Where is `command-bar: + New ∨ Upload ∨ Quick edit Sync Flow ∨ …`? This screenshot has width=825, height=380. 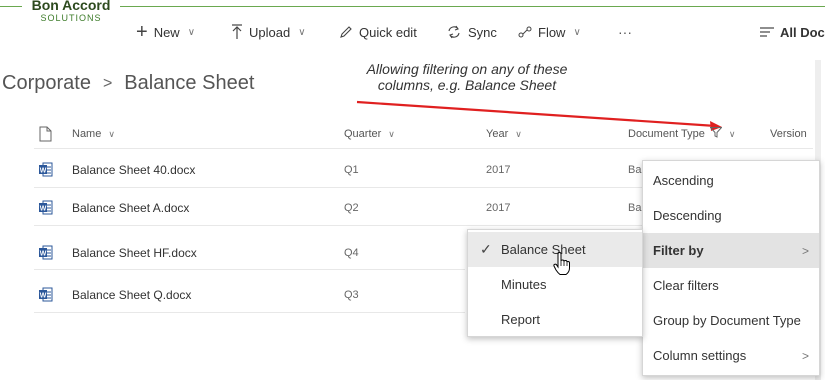 command-bar: + New ∨ Upload ∨ Quick edit Sync Flow ∨ … is located at coordinates (412, 32).